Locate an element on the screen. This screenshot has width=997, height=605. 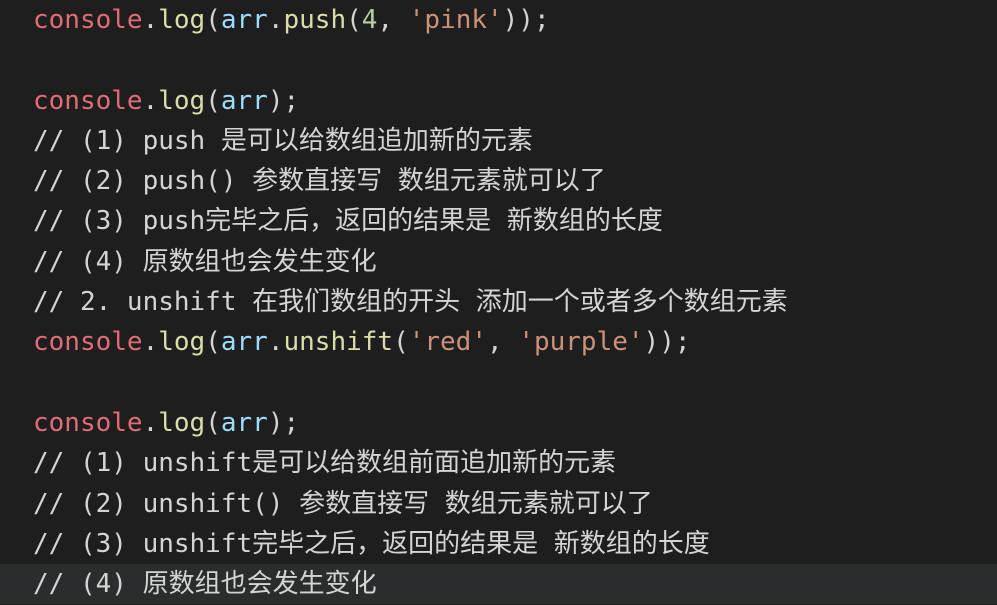
comment-line: // (3) push完毕之后，返回的结果是 新数组的长度 is located at coordinates (515, 221).